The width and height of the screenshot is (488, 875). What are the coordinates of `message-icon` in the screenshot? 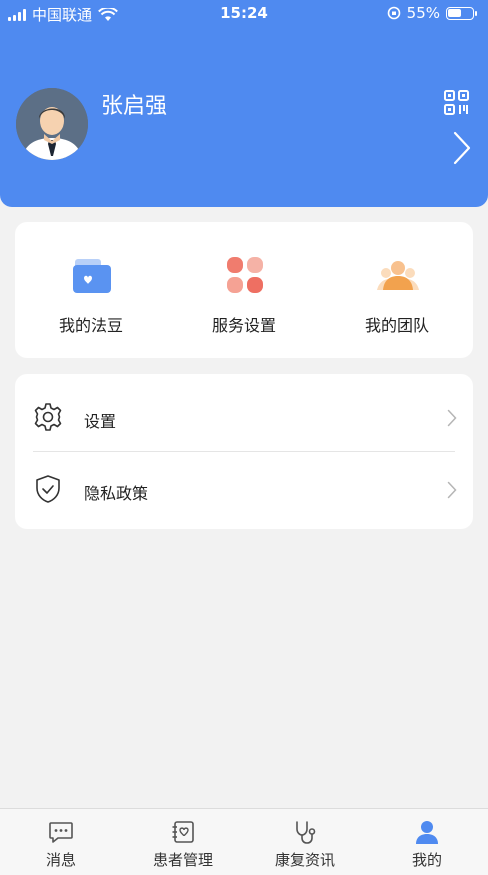 It's located at (61, 832).